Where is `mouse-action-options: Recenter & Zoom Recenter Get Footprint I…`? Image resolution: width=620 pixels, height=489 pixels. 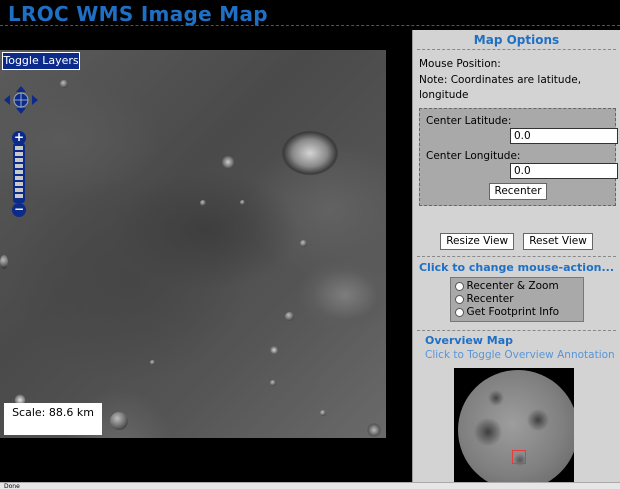 mouse-action-options: Recenter & Zoom Recenter Get Footprint I… is located at coordinates (516, 299).